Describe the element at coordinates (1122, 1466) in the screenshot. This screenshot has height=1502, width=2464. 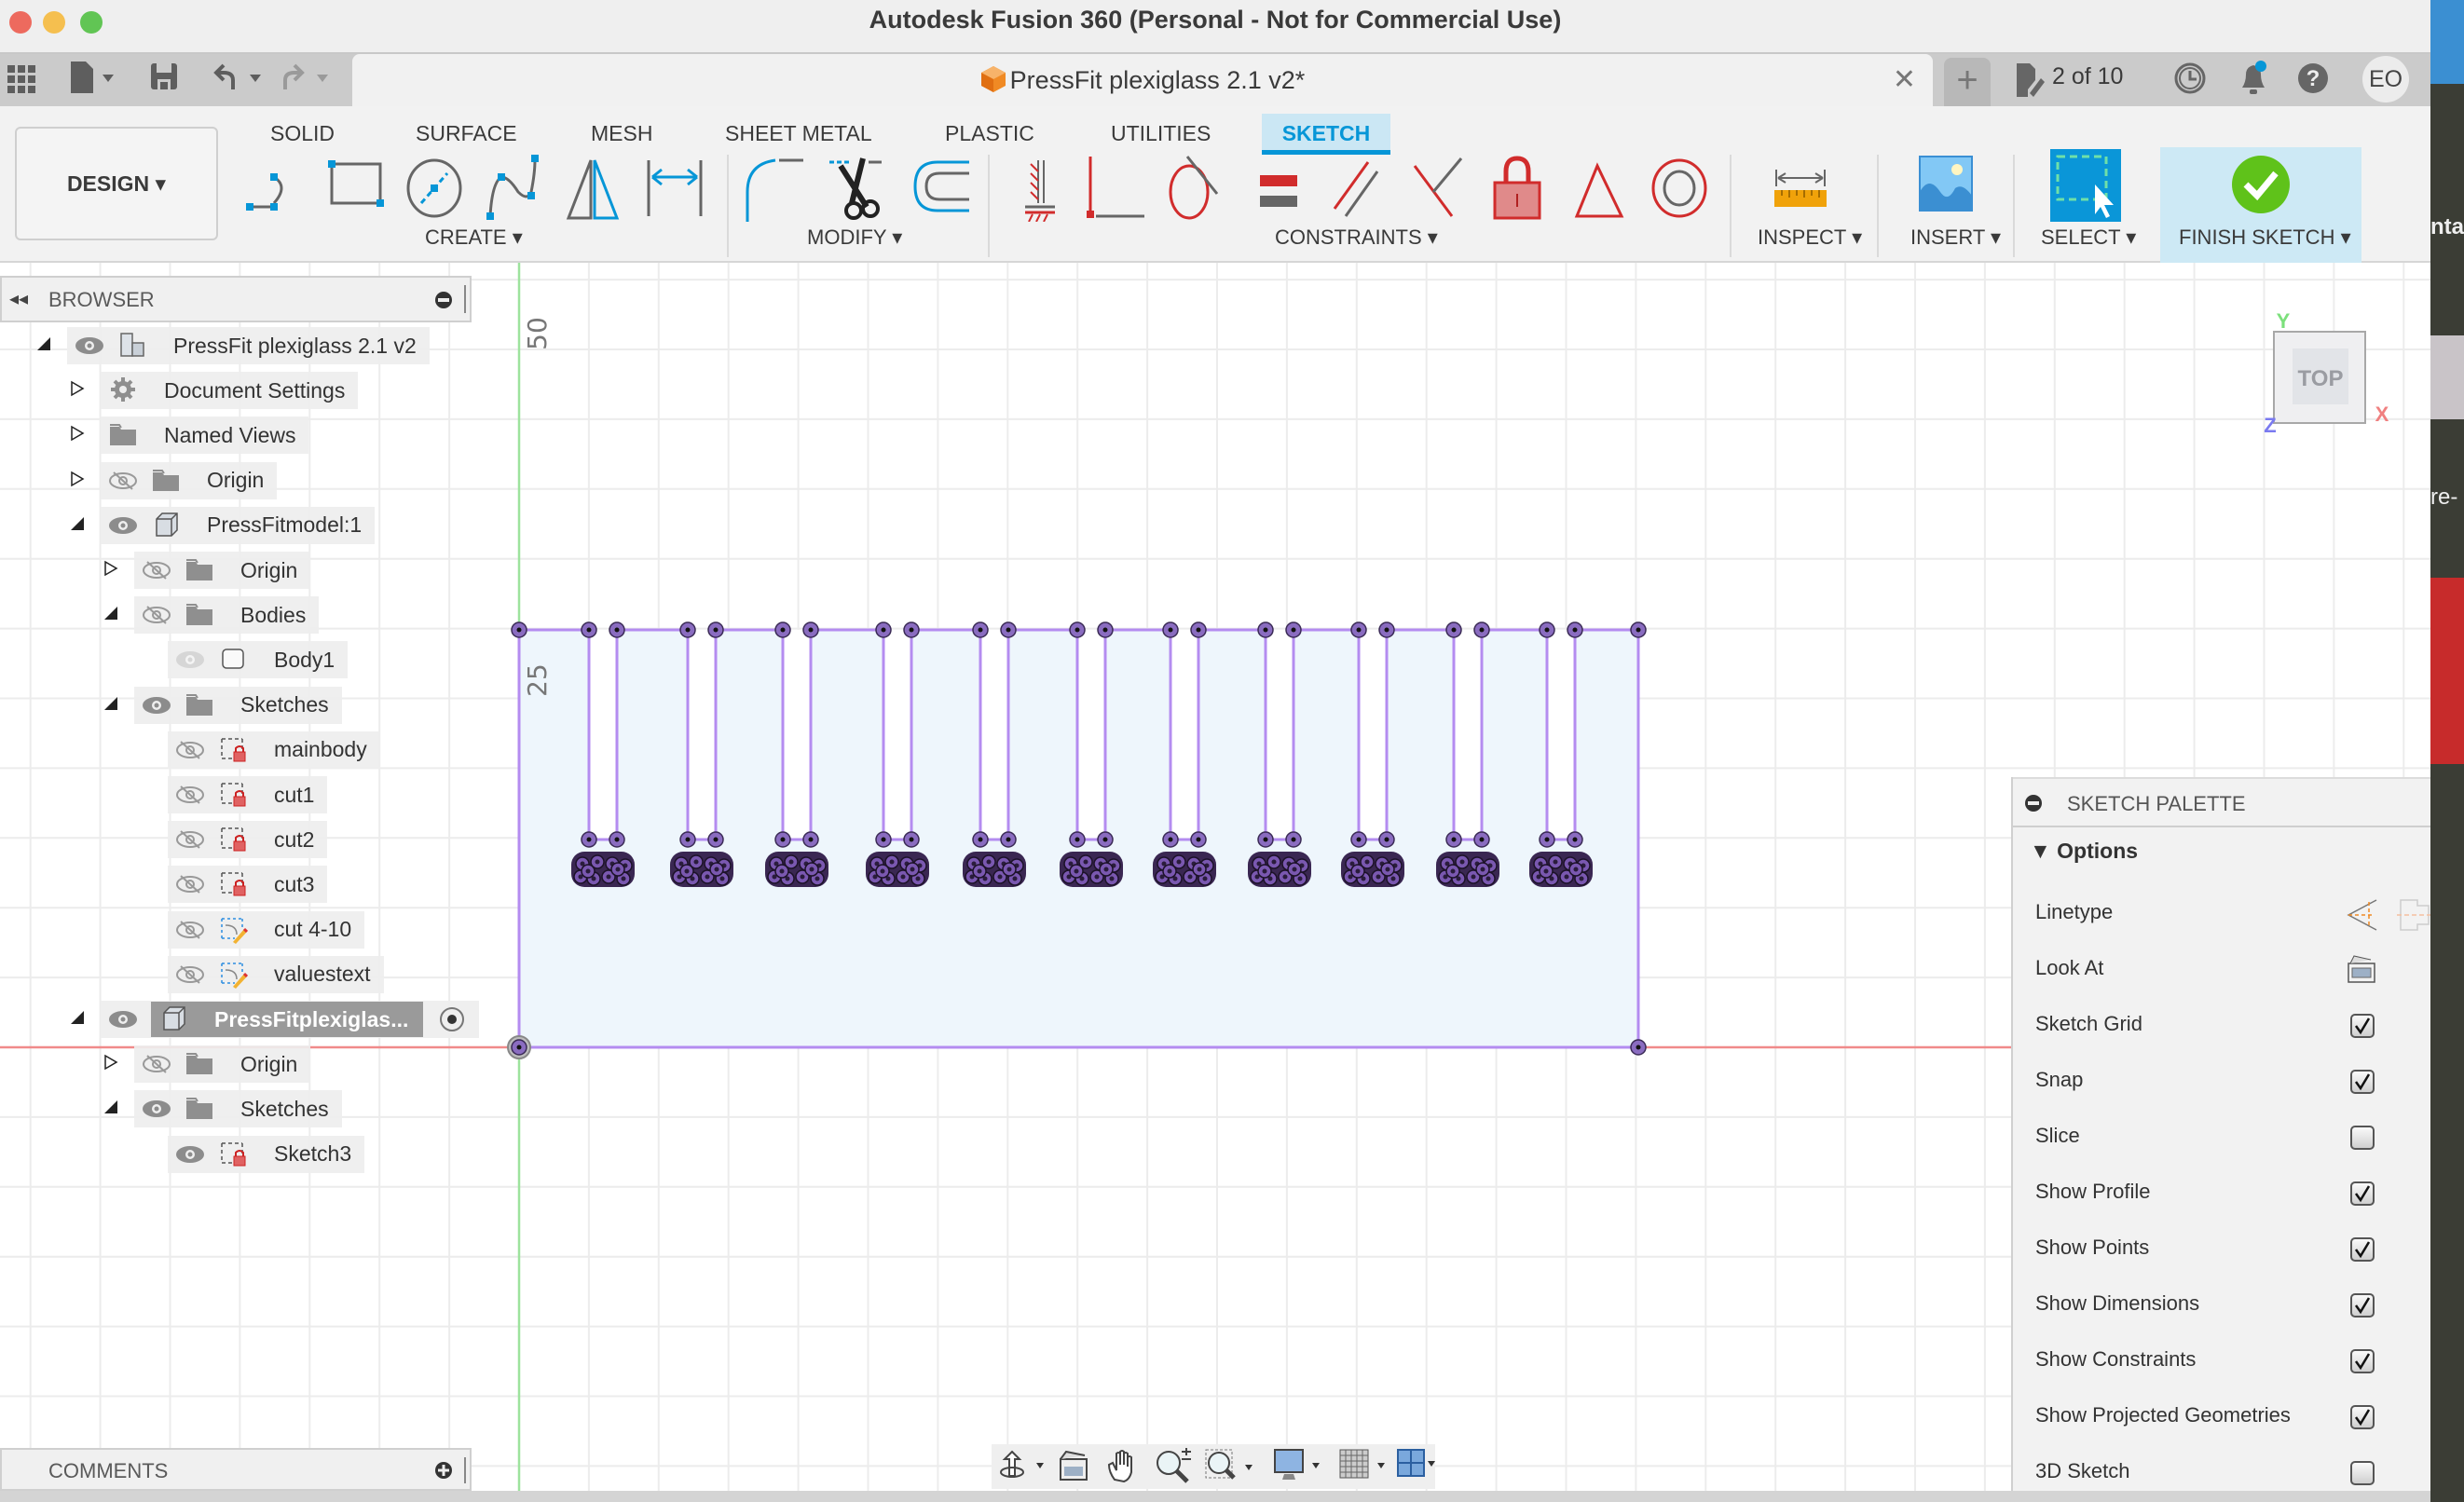
I see `pan-hand-icon` at that location.